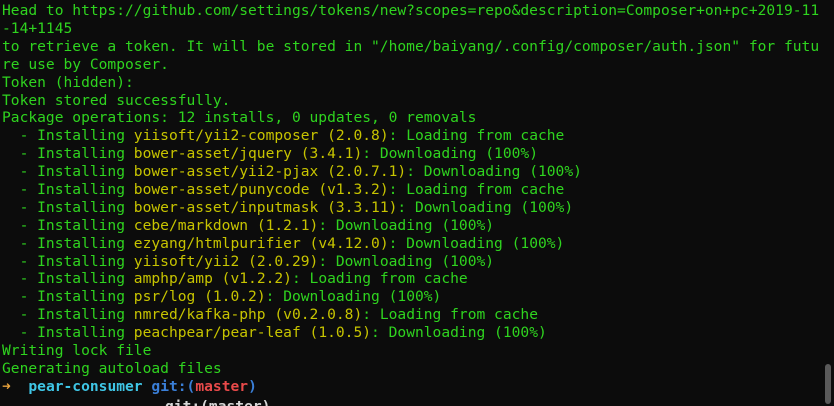 The width and height of the screenshot is (834, 406). I want to click on shell-prompt: ➜ pear-consumer git:(master), so click(411, 387).